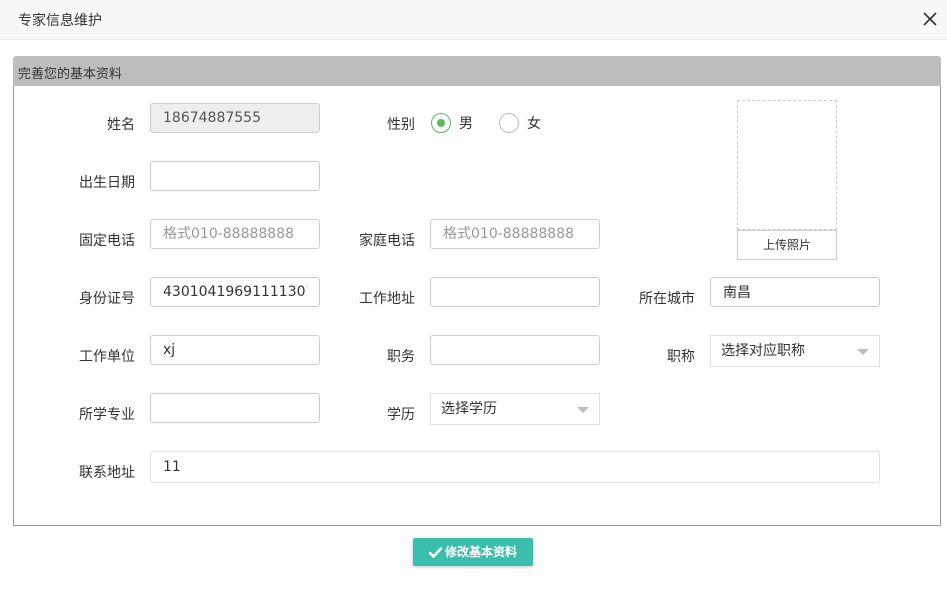  Describe the element at coordinates (121, 125) in the screenshot. I see `name-label: 姓名` at that location.